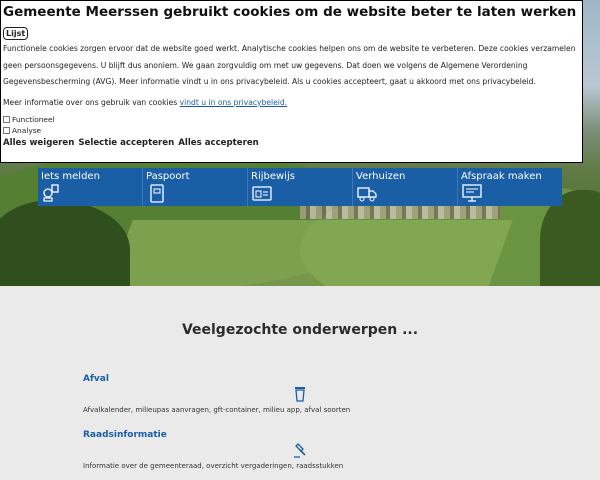 The width and height of the screenshot is (600, 480). I want to click on quick-link-rijbewijs: Rijbewijs, so click(300, 187).